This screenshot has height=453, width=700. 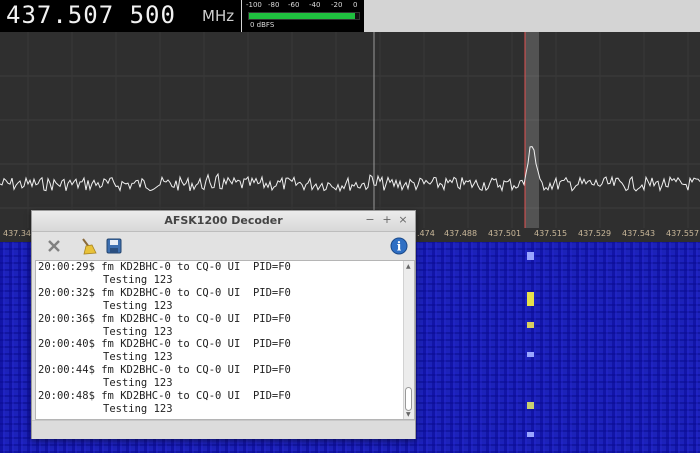 I want to click on meter-fill, so click(x=302, y=16).